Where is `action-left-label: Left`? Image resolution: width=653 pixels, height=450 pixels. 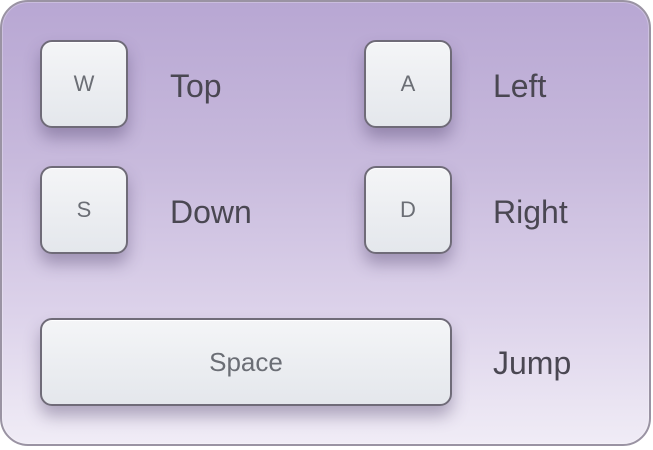 action-left-label: Left is located at coordinates (520, 86).